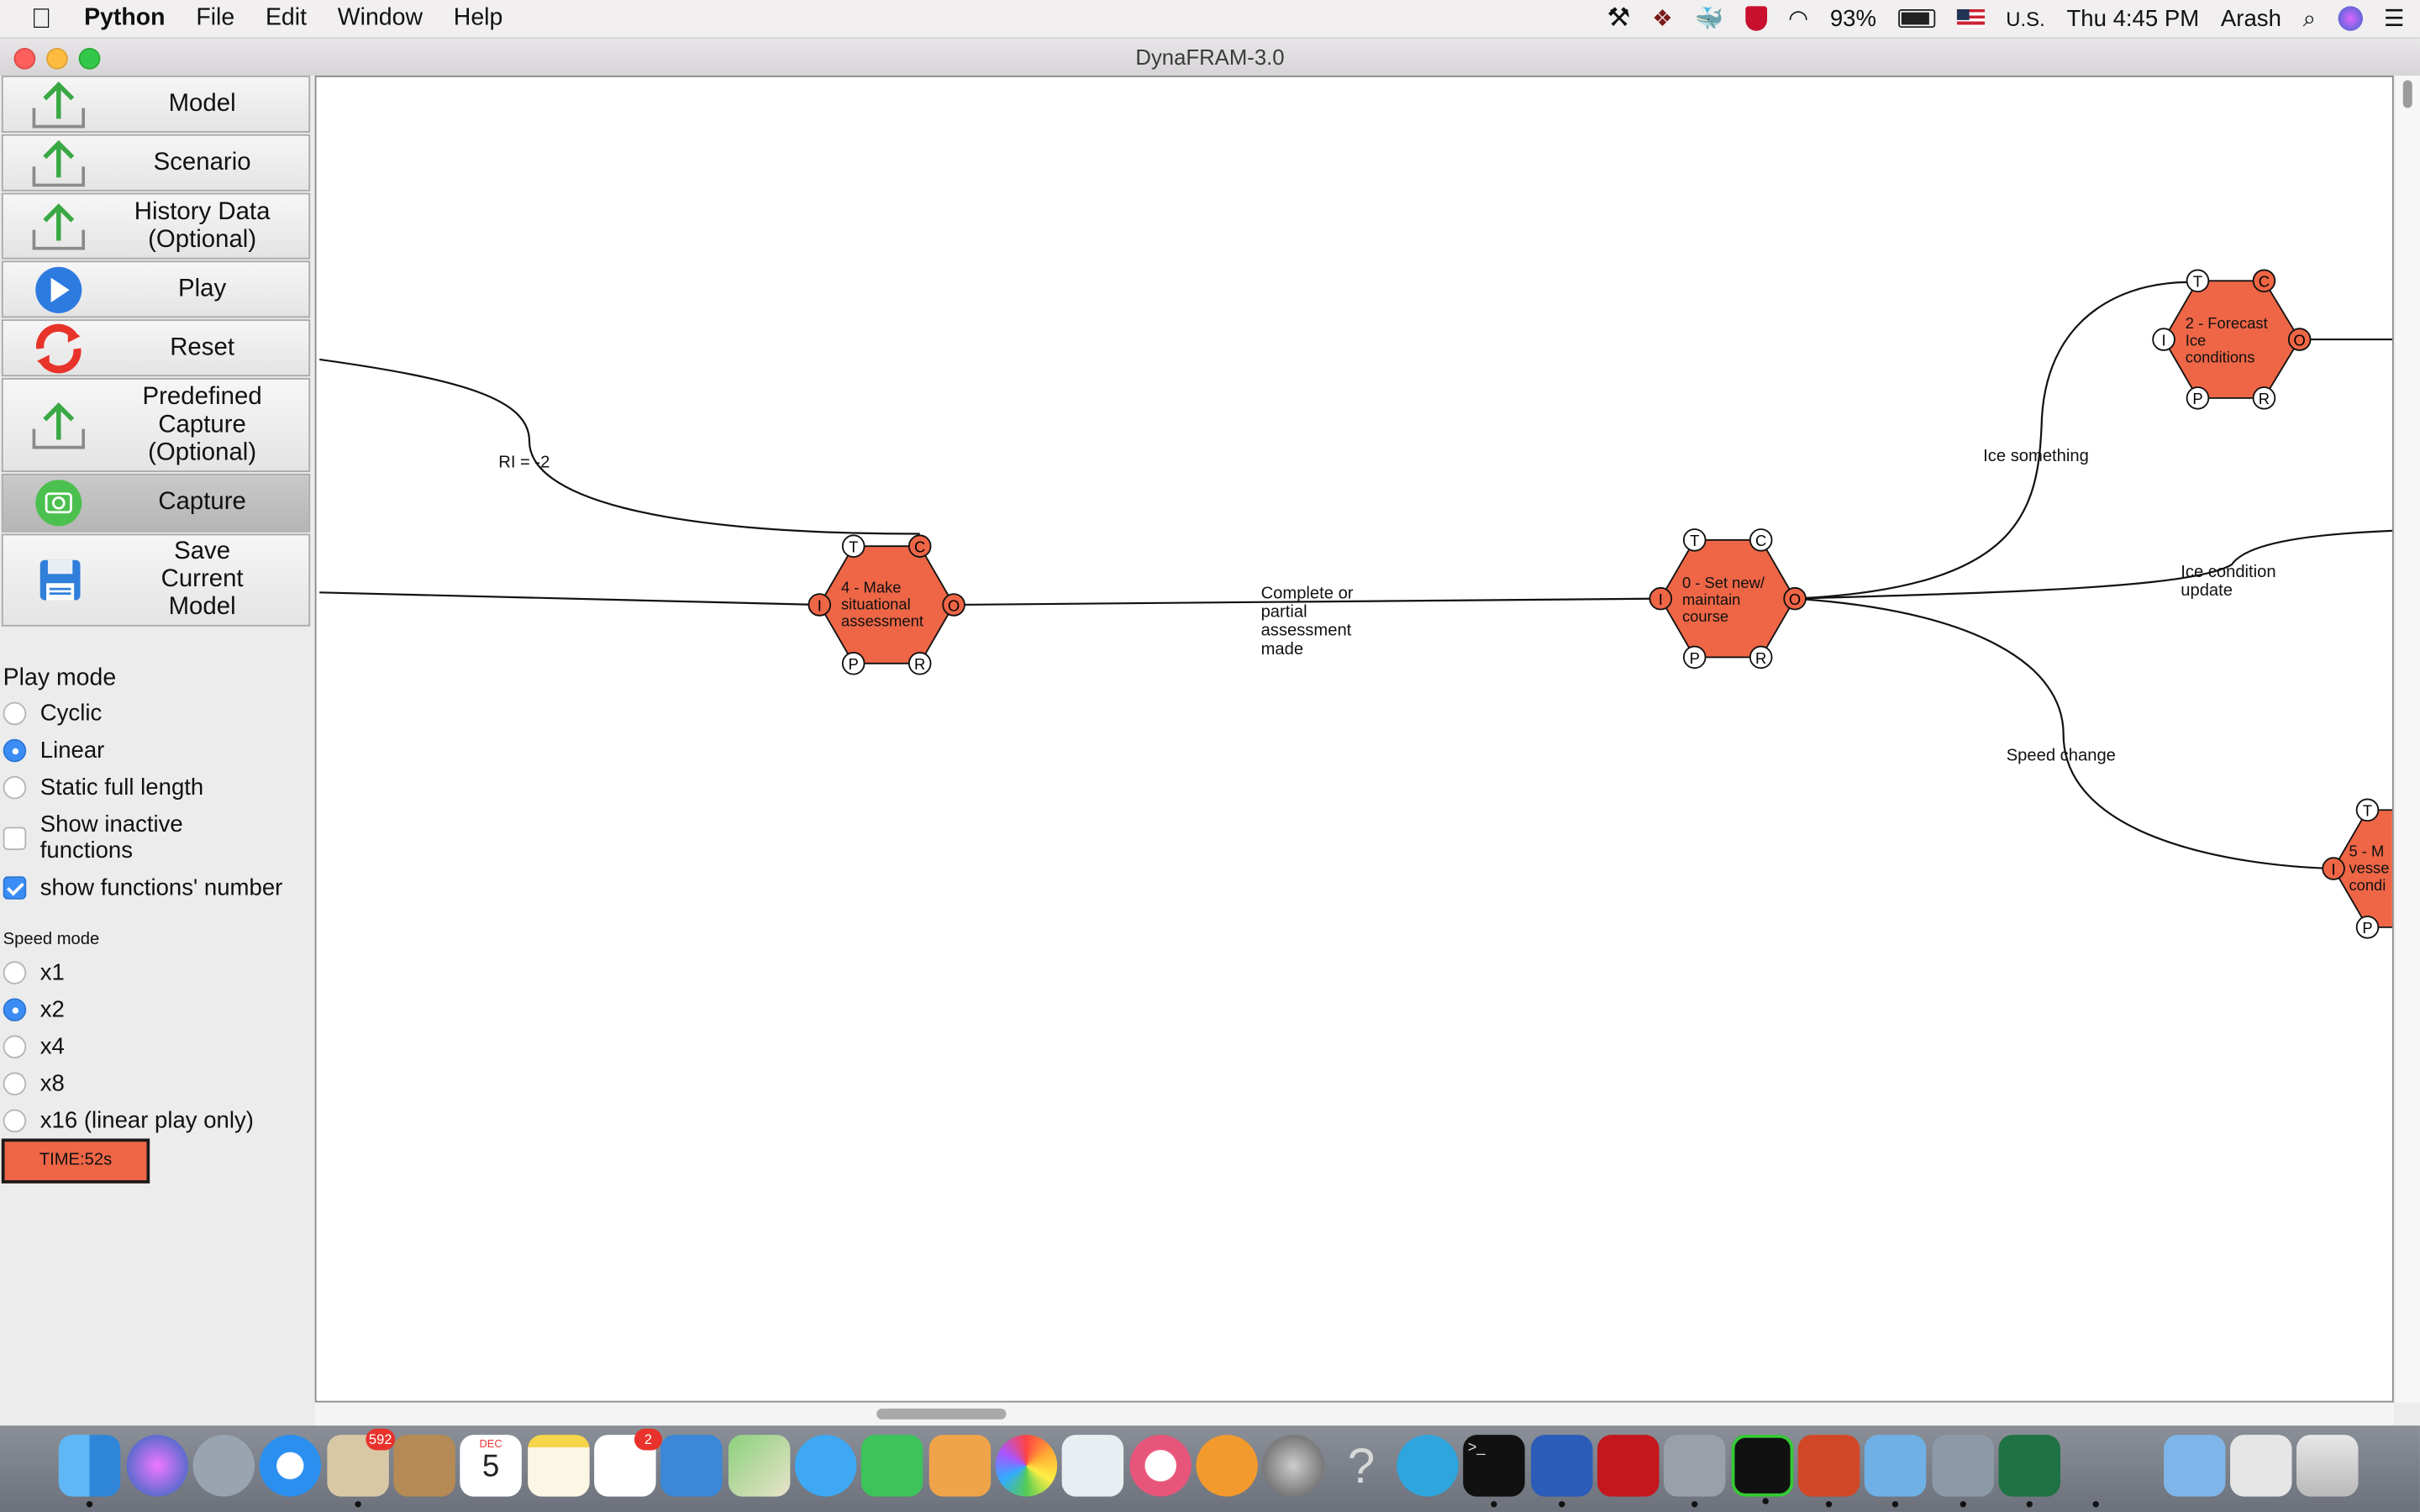 Image resolution: width=2420 pixels, height=1512 pixels. Describe the element at coordinates (2357, 868) in the screenshot. I see `function-node-5: 5 - Mvesse condi T I P` at that location.